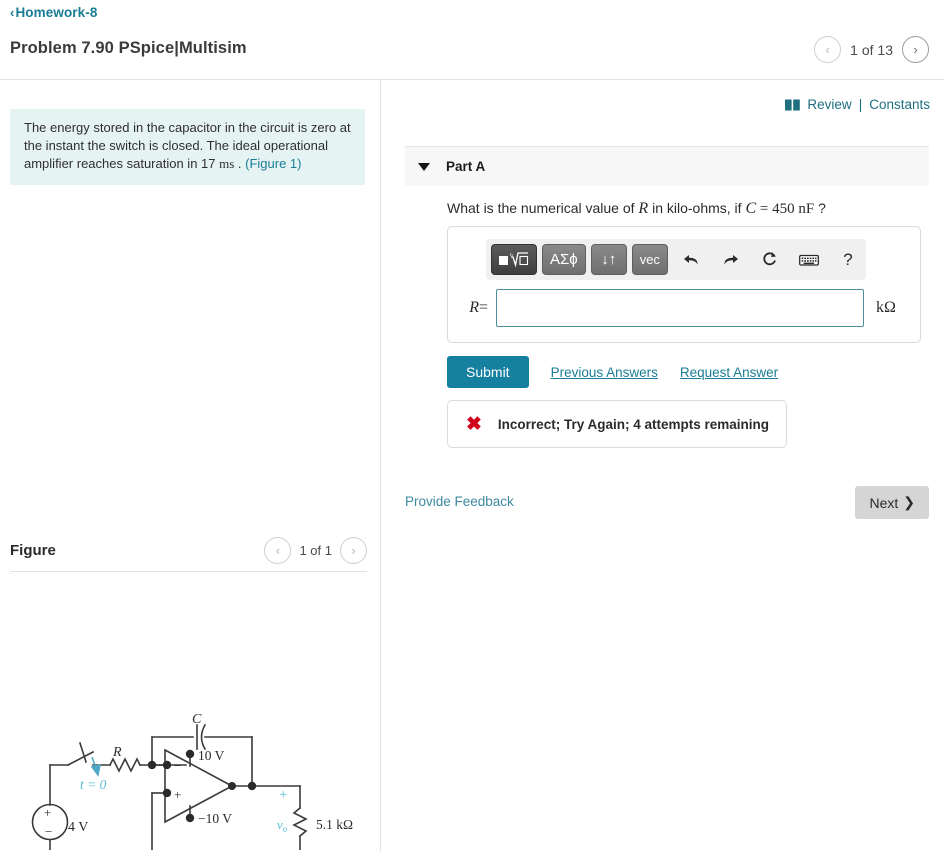 The width and height of the screenshot is (944, 853). What do you see at coordinates (511, 255) in the screenshot?
I see `svg-text: n` at bounding box center [511, 255].